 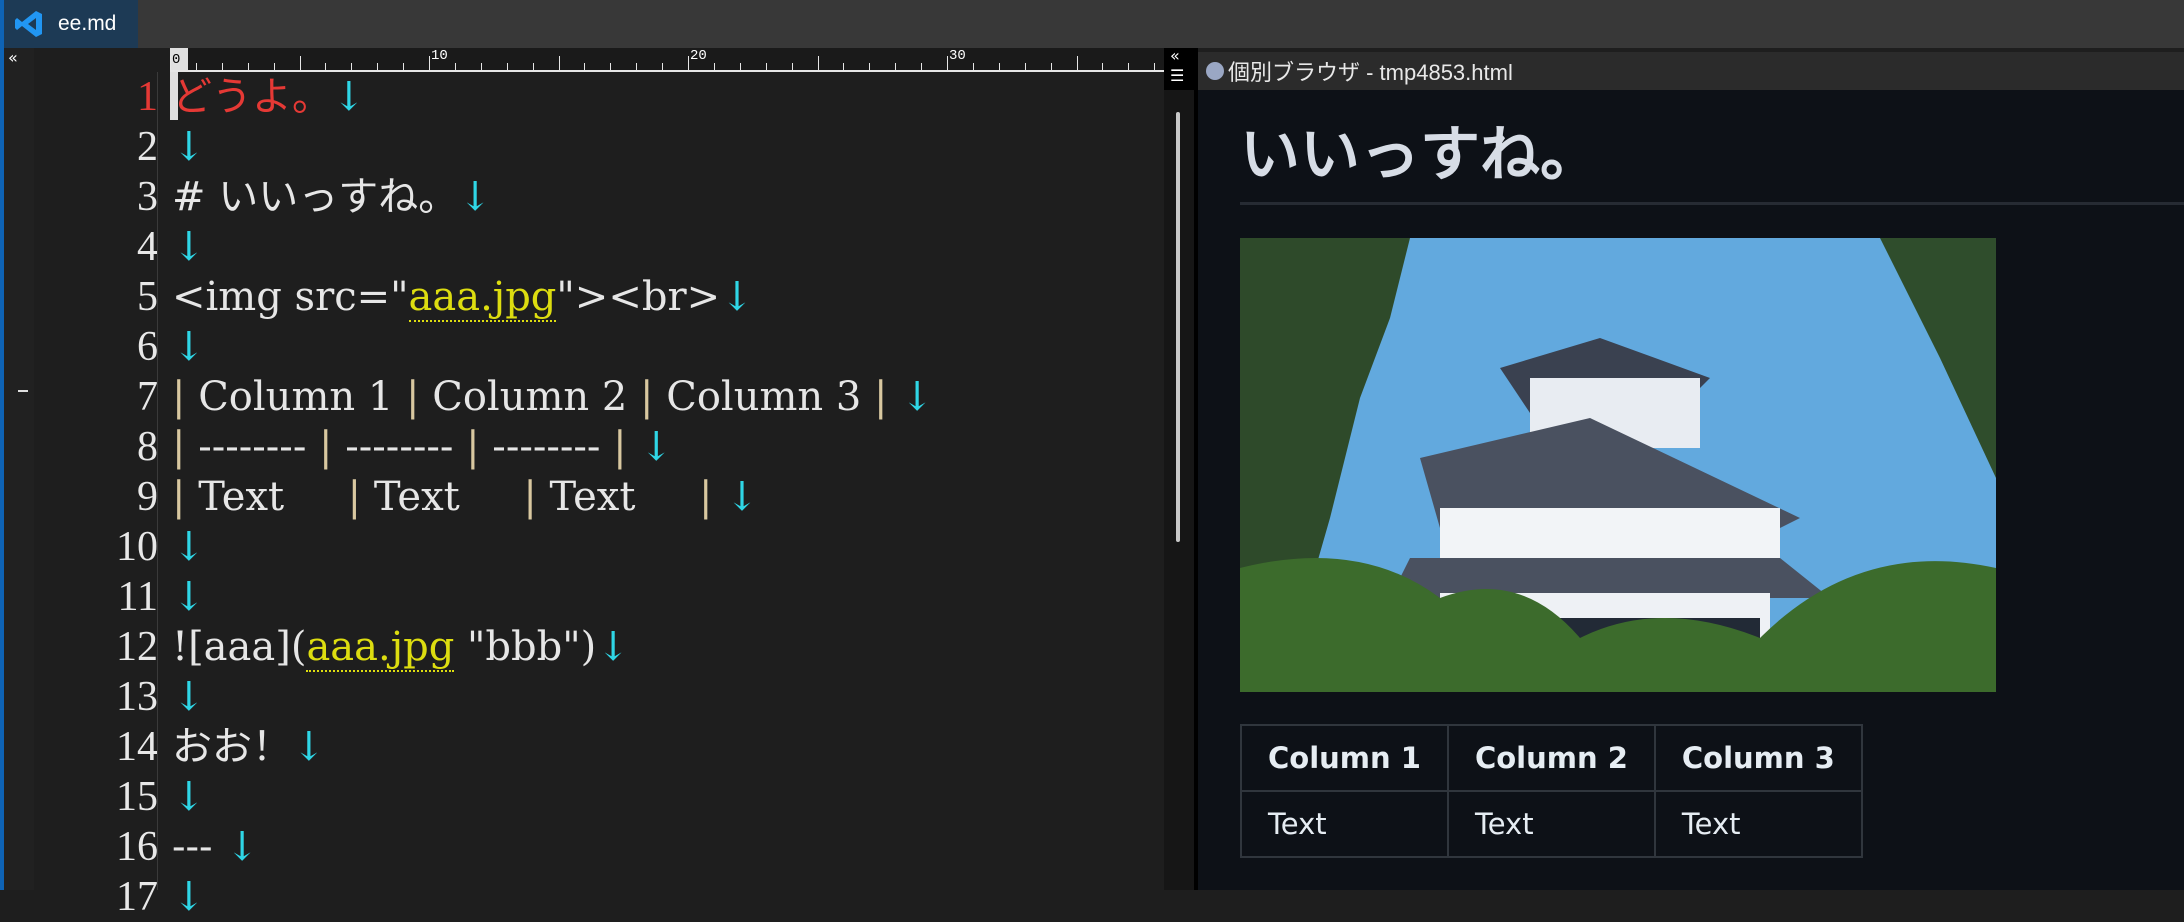 I want to click on preview-heading: いいっすね。, so click(x=1420, y=155).